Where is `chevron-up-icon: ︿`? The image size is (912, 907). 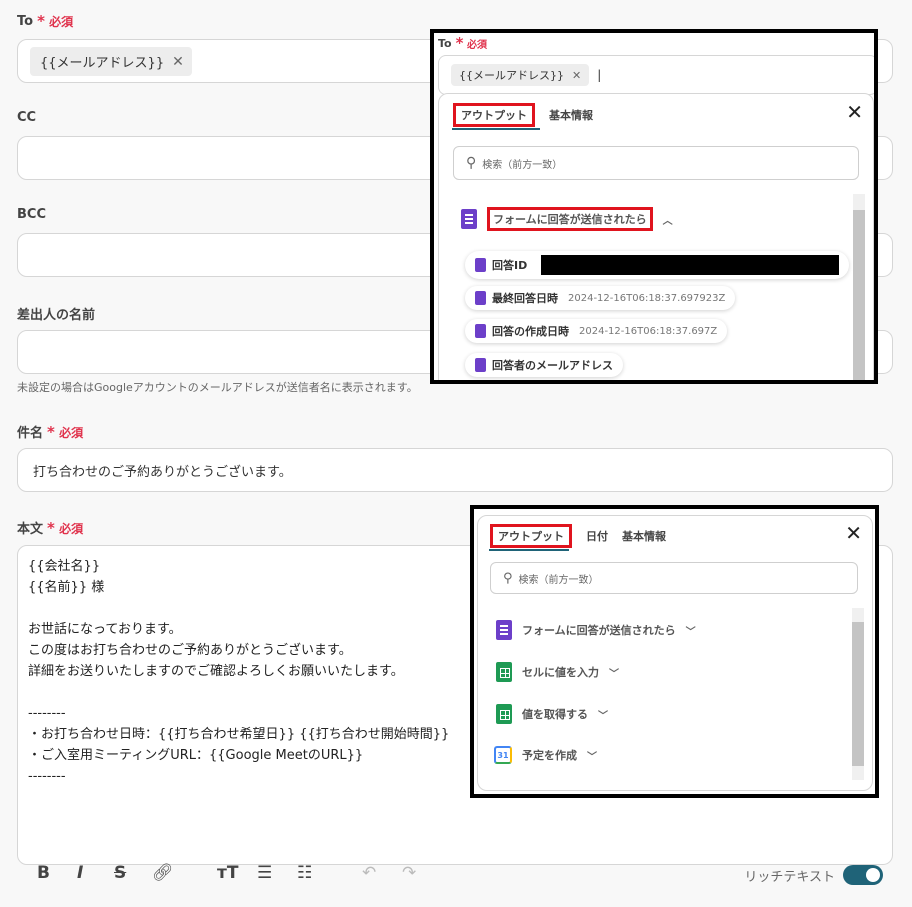 chevron-up-icon: ︿ is located at coordinates (667, 221).